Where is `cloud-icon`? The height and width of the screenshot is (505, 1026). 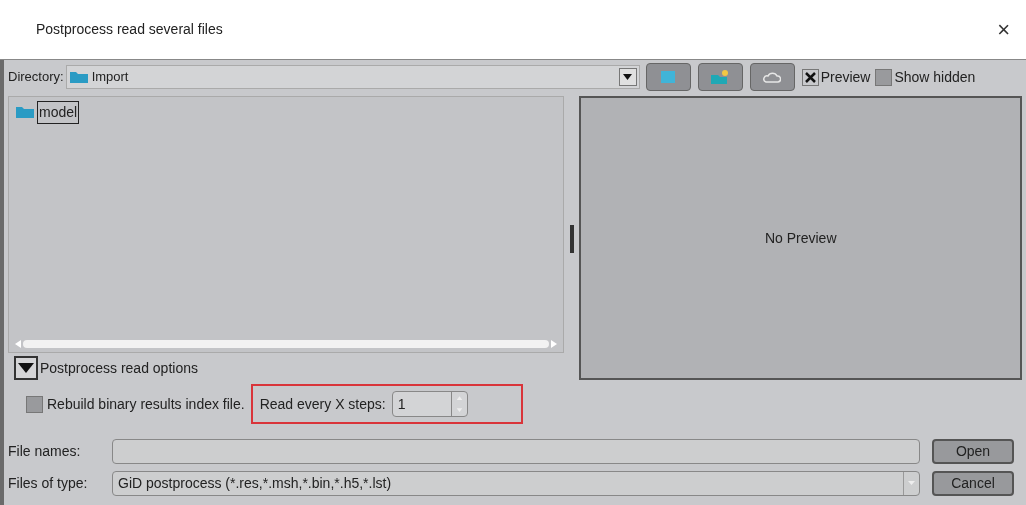 cloud-icon is located at coordinates (772, 77).